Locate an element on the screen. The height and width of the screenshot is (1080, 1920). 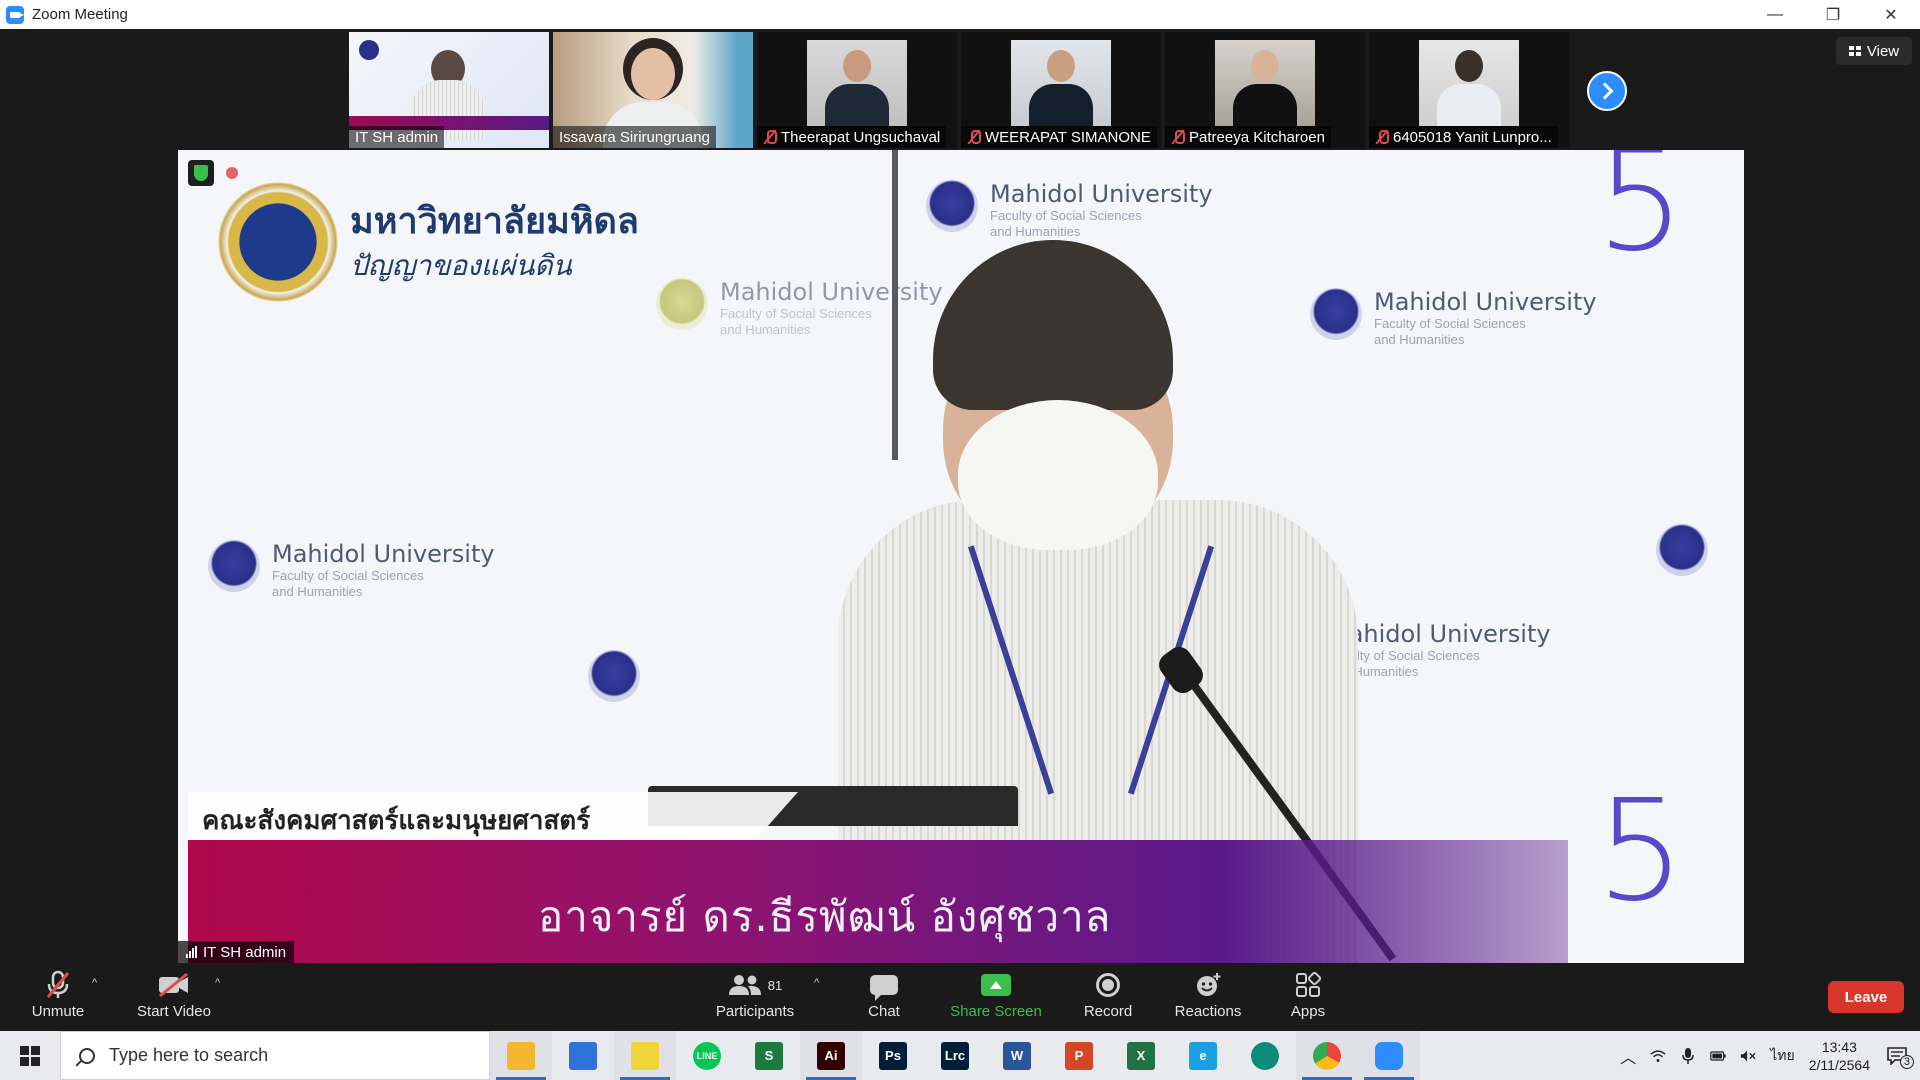
file-explorer-icon is located at coordinates (521, 1055).